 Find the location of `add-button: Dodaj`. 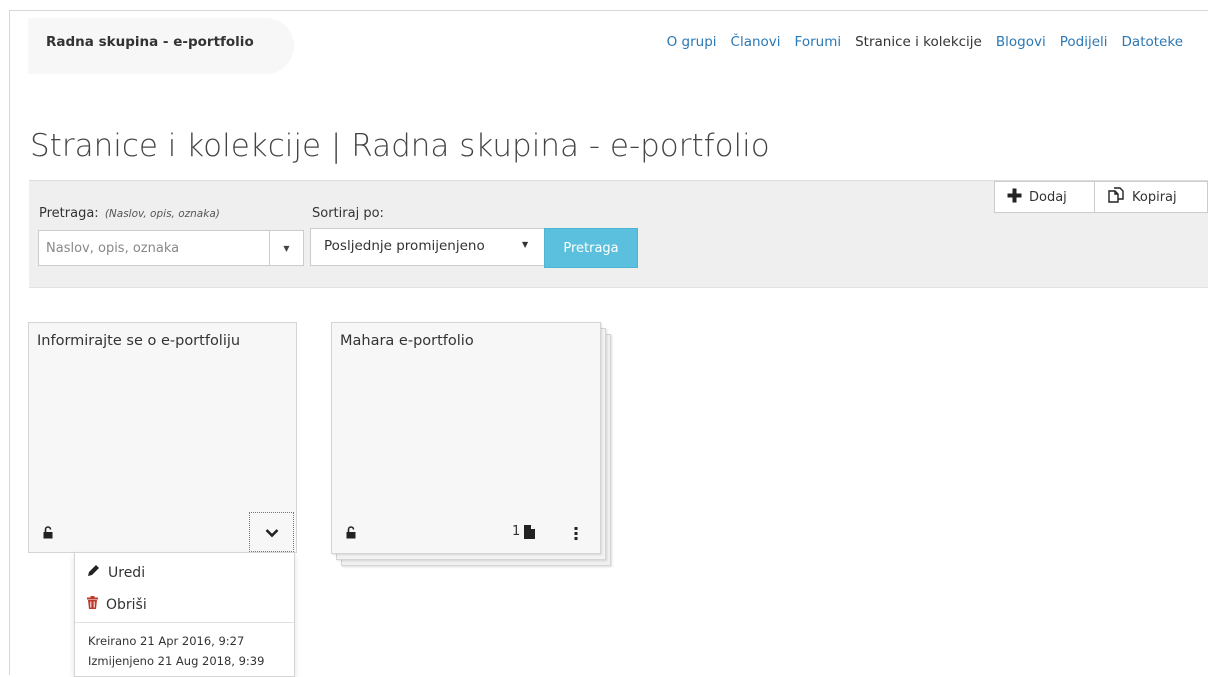

add-button: Dodaj is located at coordinates (1044, 197).